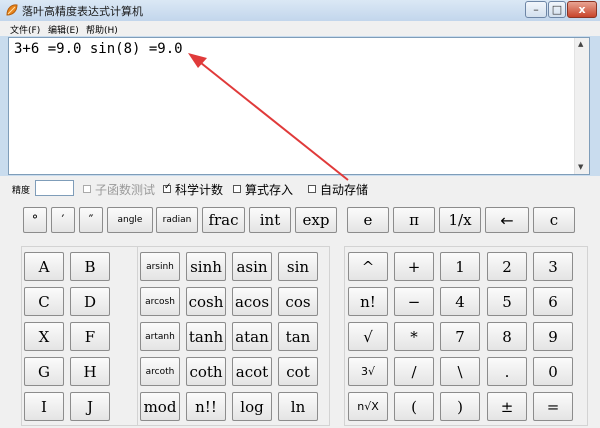 Image resolution: width=600 pixels, height=428 pixels. I want to click on digit-9-button: 9, so click(553, 336).